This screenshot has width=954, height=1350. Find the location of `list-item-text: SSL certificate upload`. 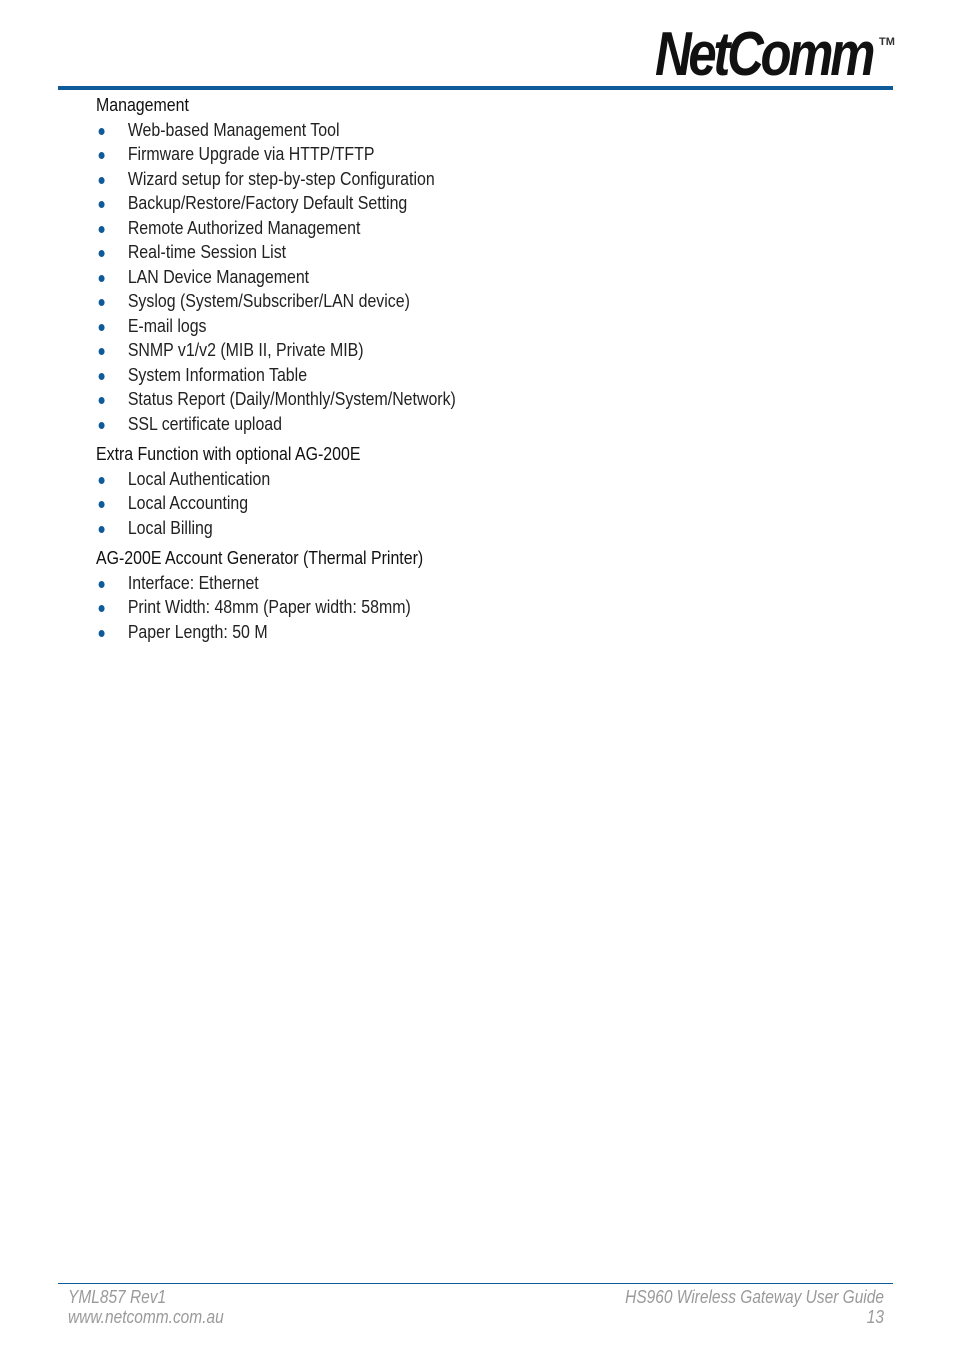

list-item-text: SSL certificate upload is located at coordinates (205, 423).